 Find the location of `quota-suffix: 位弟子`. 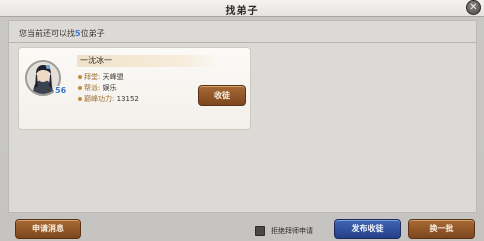

quota-suffix: 位弟子 is located at coordinates (92, 33).